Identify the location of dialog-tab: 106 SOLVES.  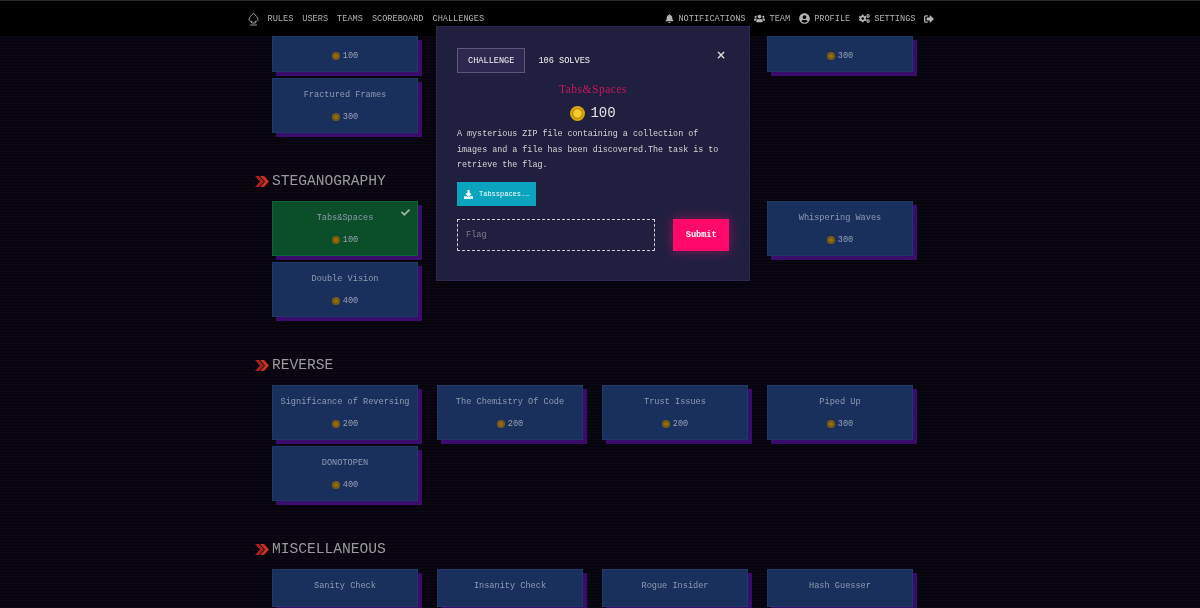
(564, 60).